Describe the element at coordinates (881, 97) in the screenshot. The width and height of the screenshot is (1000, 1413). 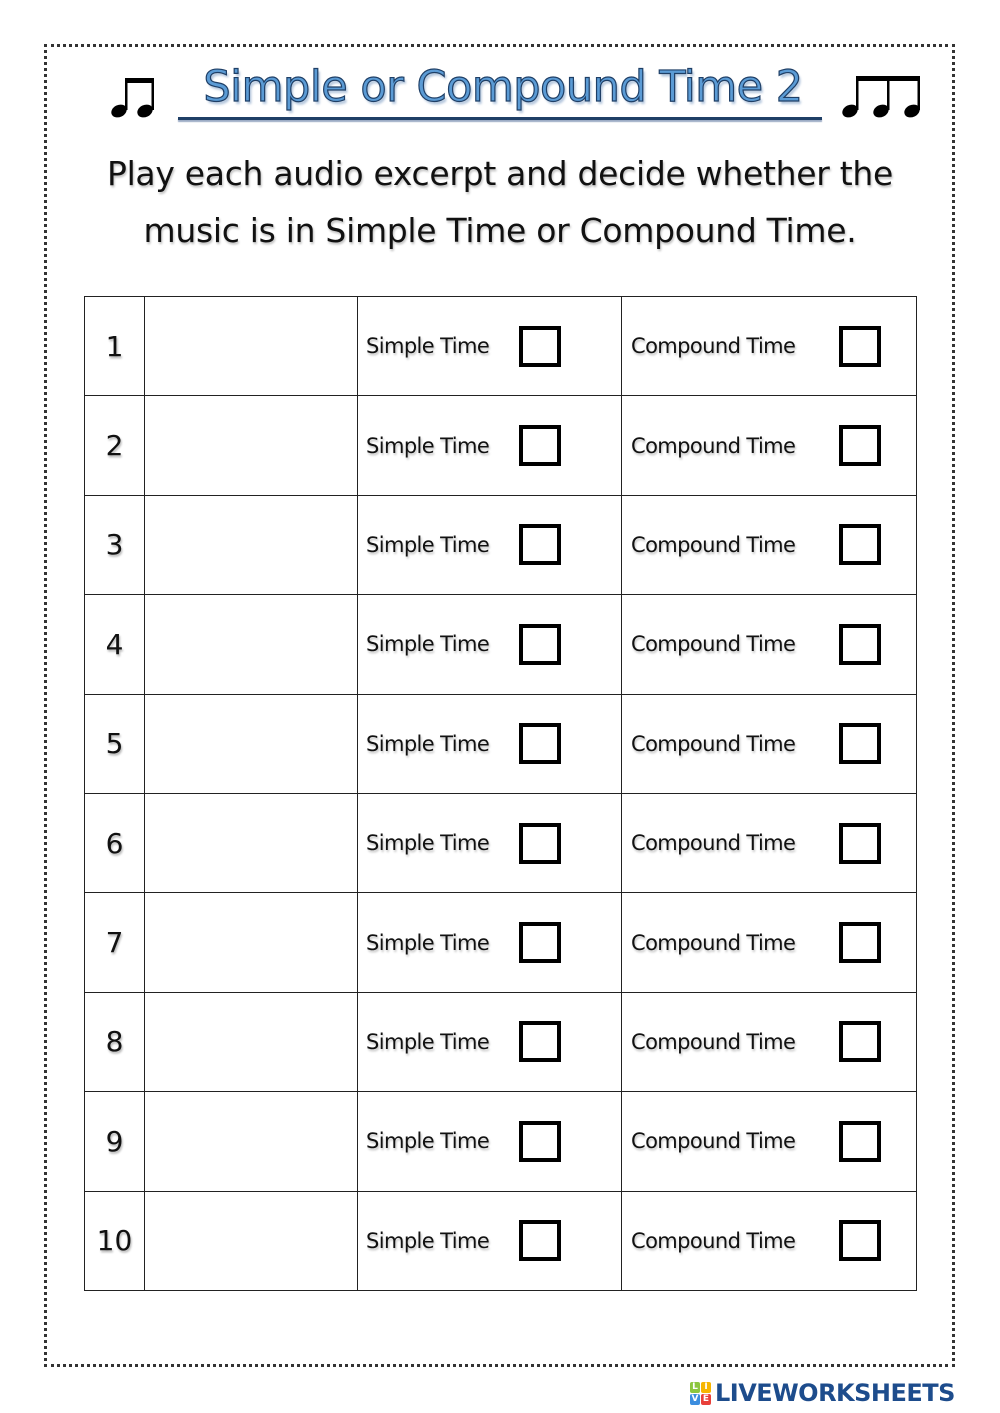
I see `beamed-three-eighth-notes-icon` at that location.